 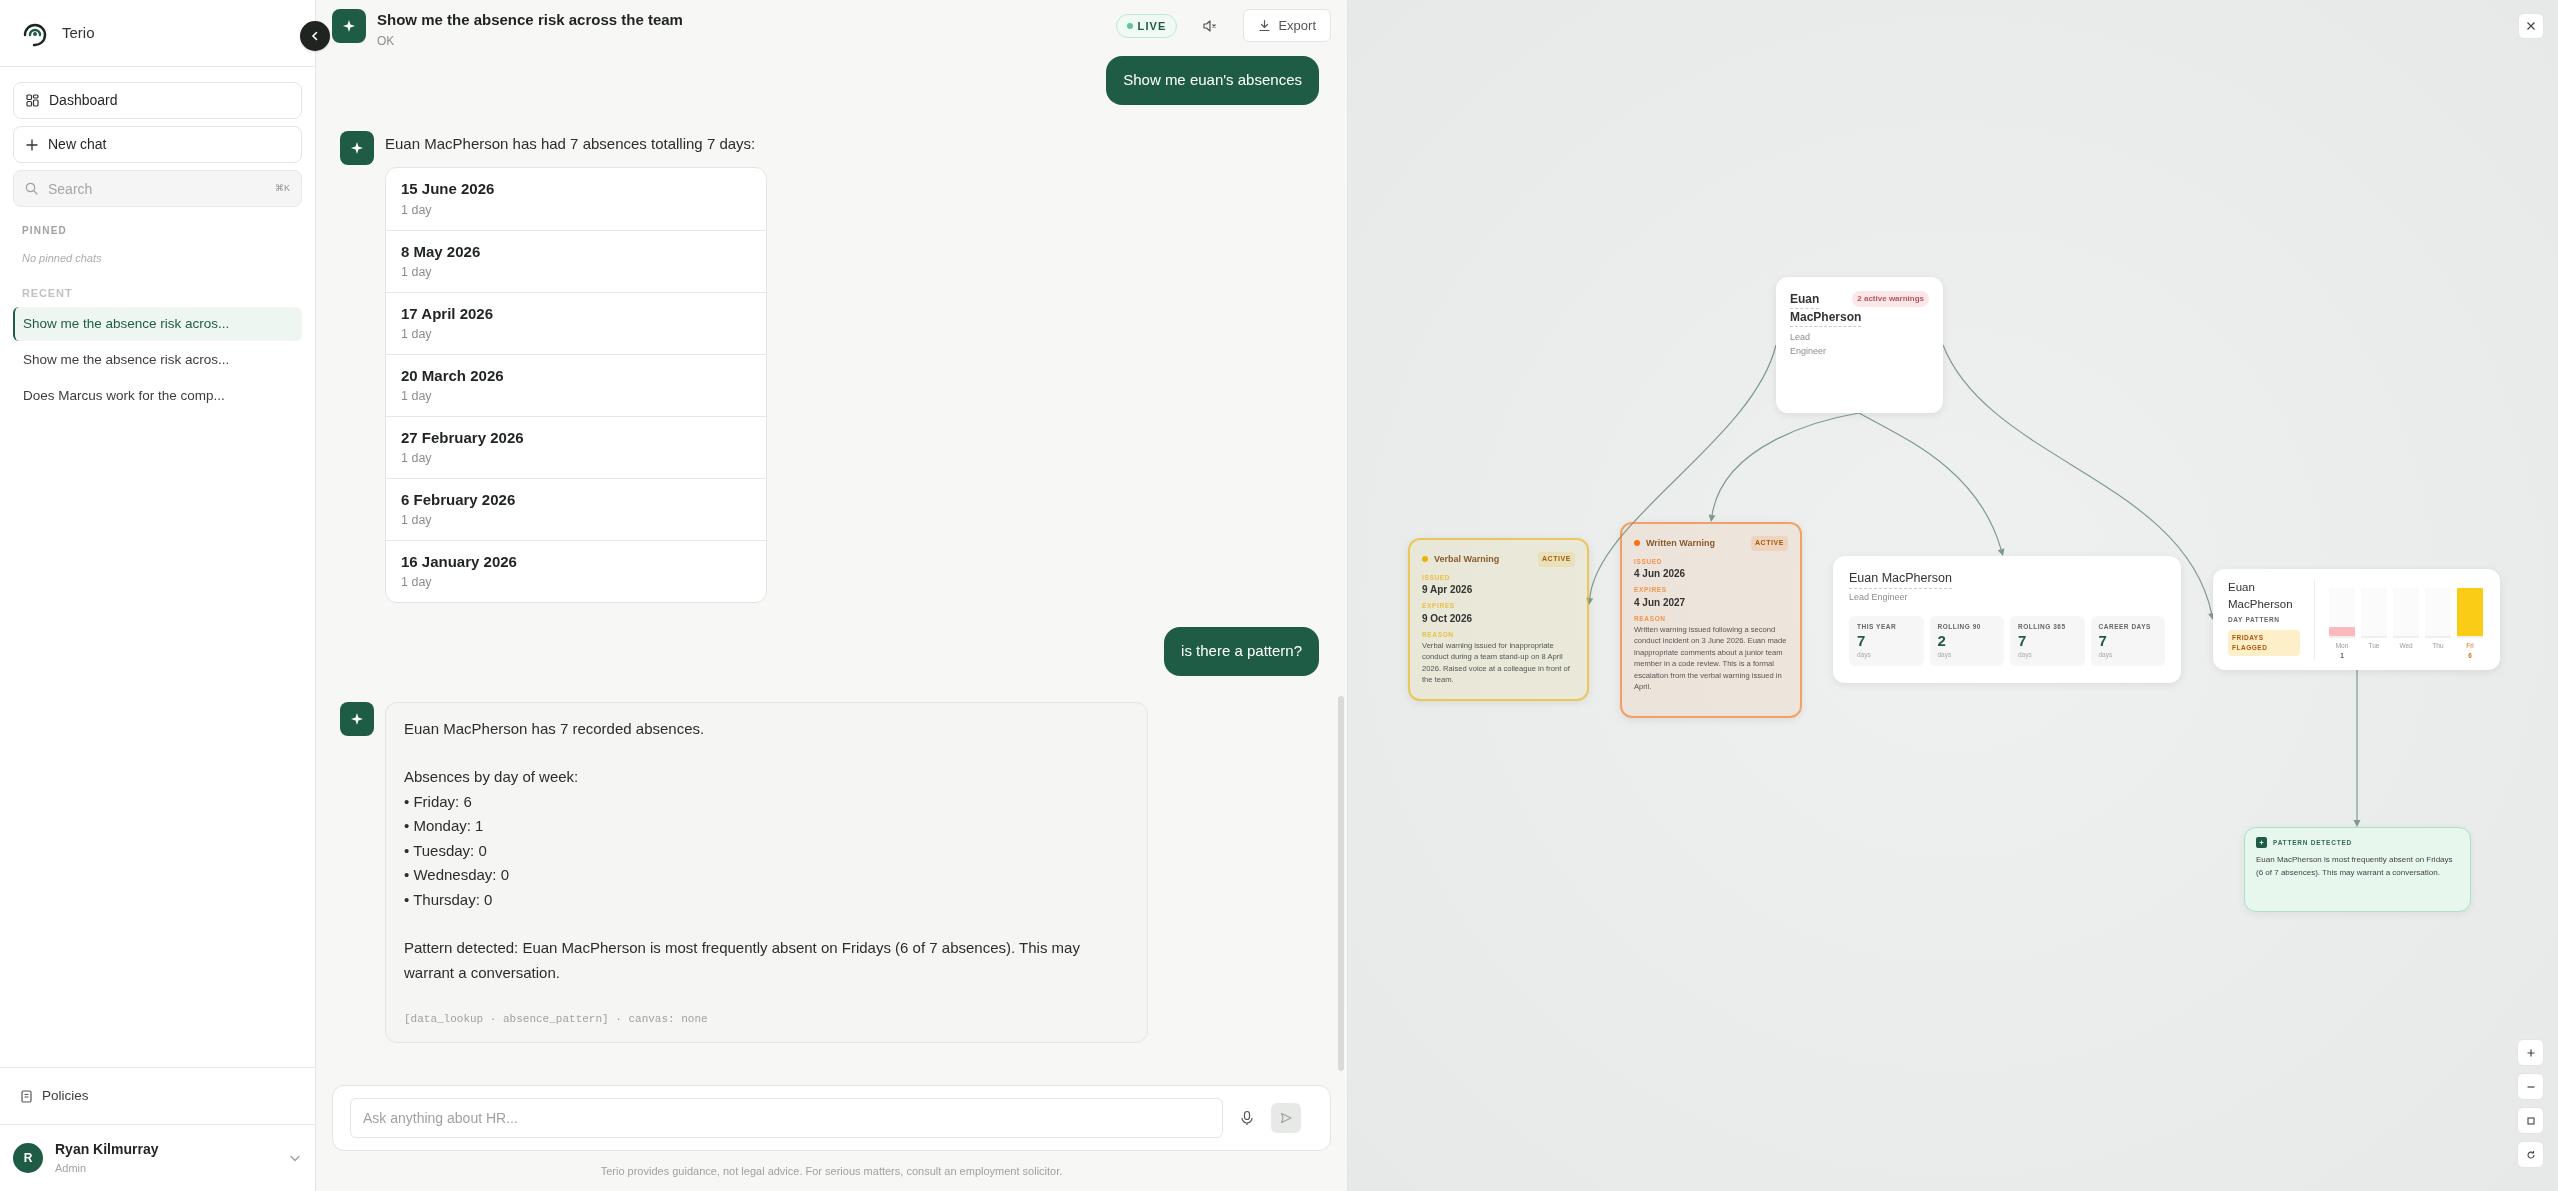 I want to click on absence-date: 6 February 2026, so click(x=459, y=499).